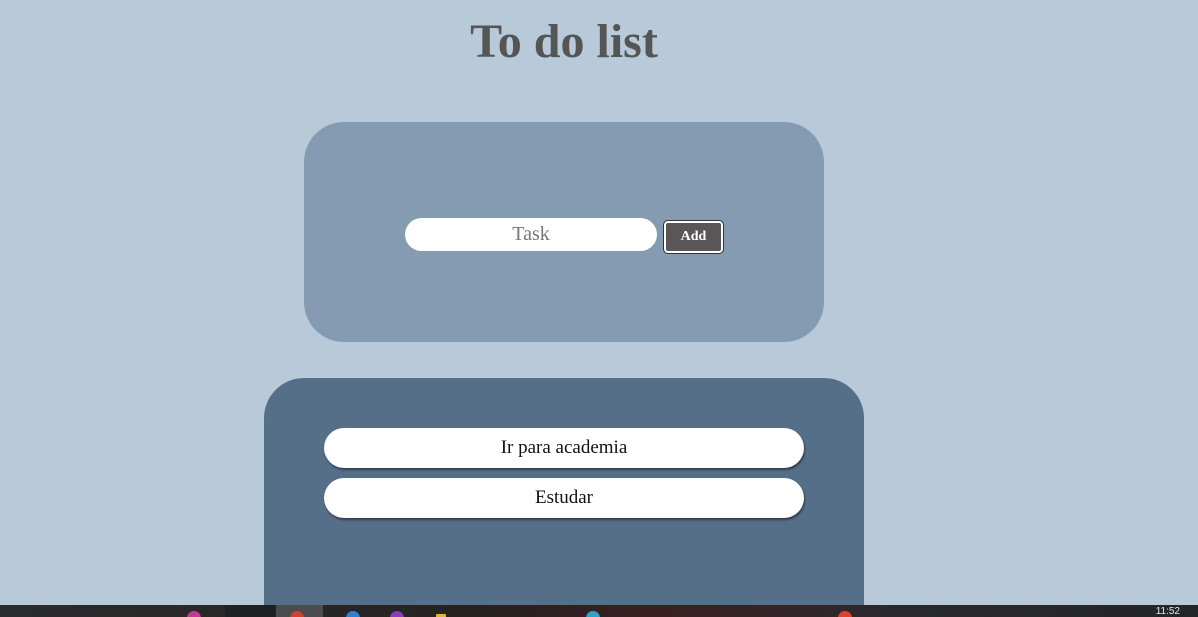 This screenshot has width=1198, height=617. I want to click on purple-app-icon, so click(397, 614).